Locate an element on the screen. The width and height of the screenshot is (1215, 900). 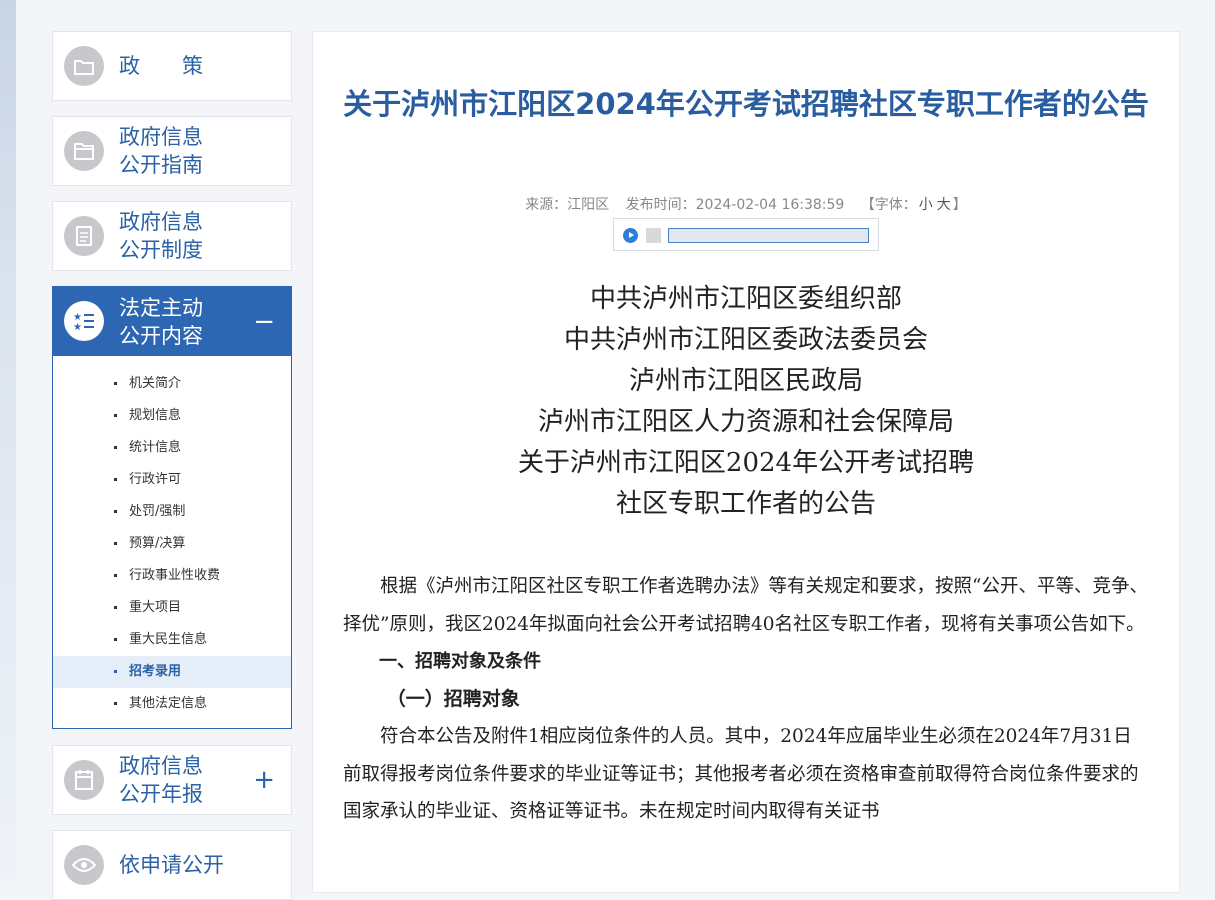
submenu-item-statistics: 统计信息 is located at coordinates (172, 448).